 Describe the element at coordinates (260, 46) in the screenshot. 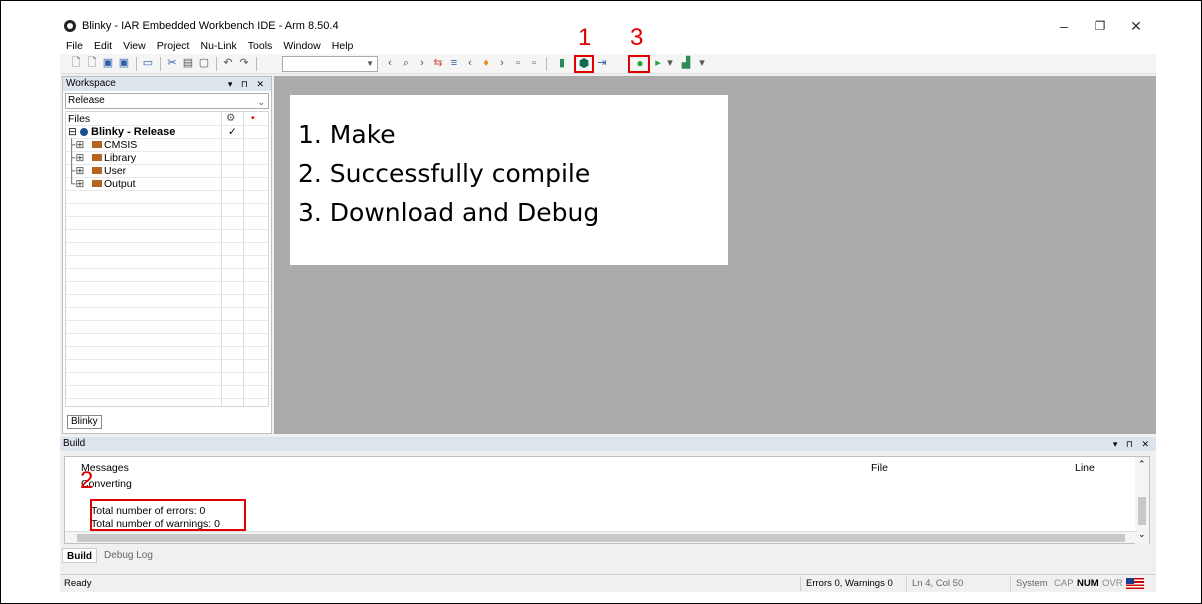

I see `menu-tools: Tools` at that location.